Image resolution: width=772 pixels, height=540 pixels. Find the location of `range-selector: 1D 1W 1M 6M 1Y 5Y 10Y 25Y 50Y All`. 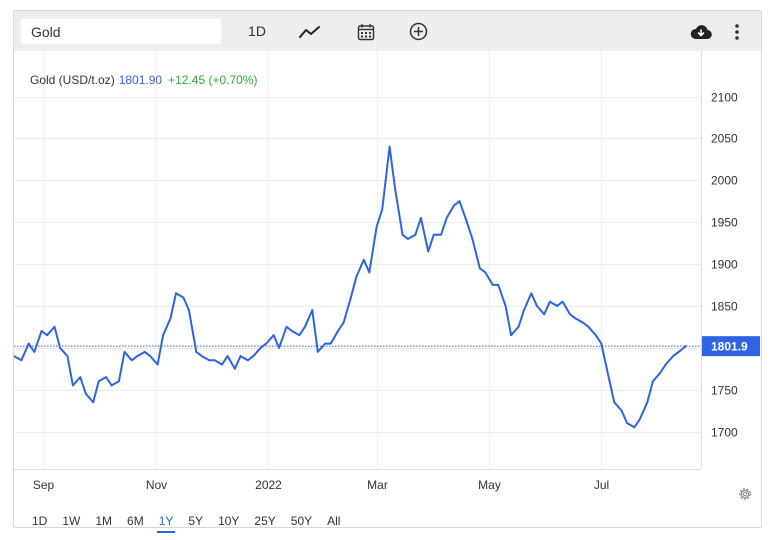

range-selector: 1D 1W 1M 6M 1Y 5Y 10Y 25Y 50Y All is located at coordinates (191, 522).